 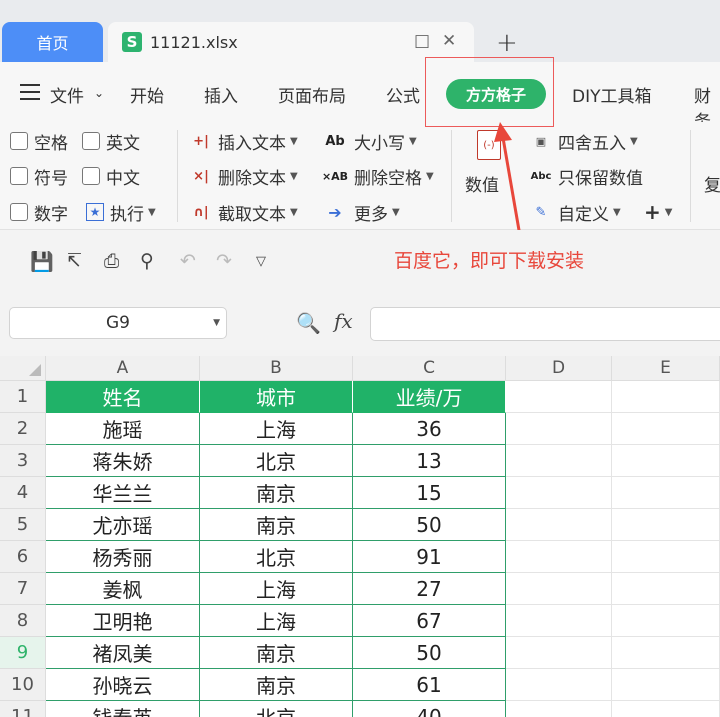 I want to click on name-box: G9 ▼, so click(x=118, y=323).